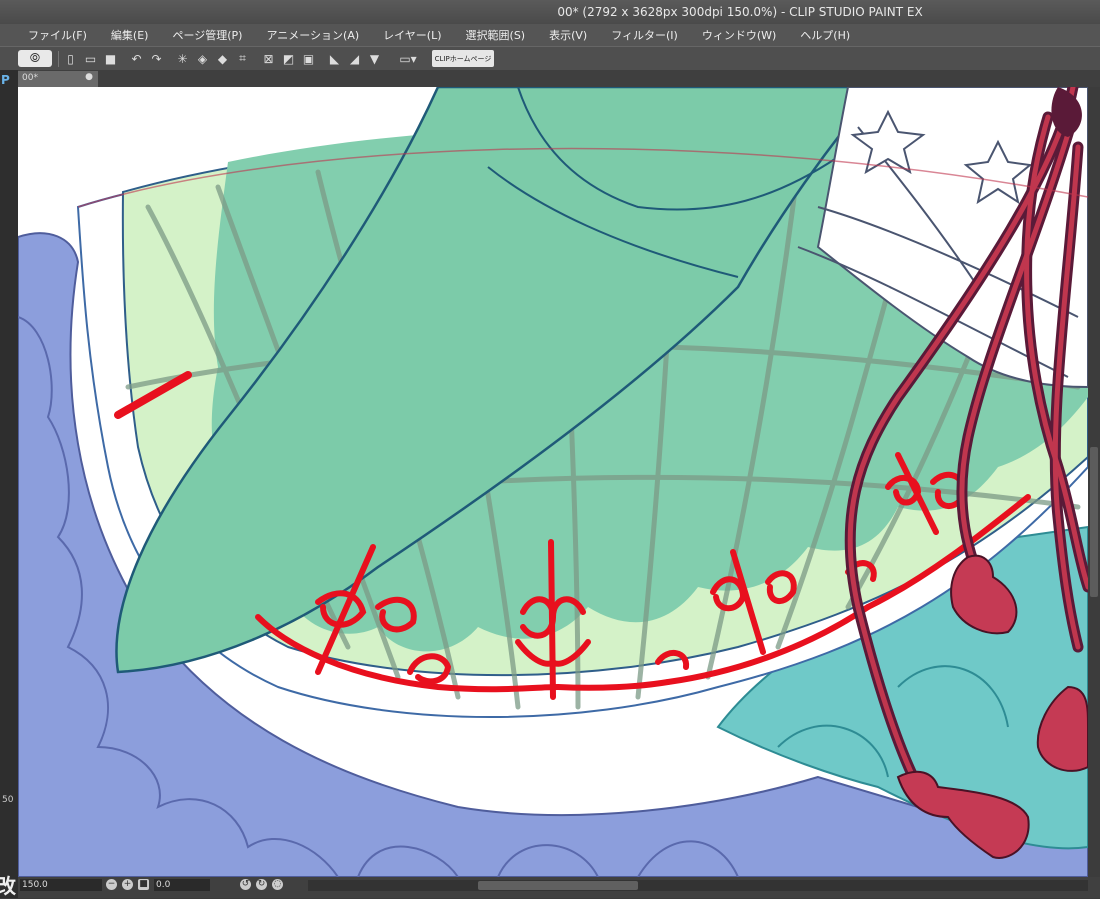 This screenshot has width=1100, height=899. What do you see at coordinates (261, 884) in the screenshot?
I see `rotate-right-icon: ↻` at bounding box center [261, 884].